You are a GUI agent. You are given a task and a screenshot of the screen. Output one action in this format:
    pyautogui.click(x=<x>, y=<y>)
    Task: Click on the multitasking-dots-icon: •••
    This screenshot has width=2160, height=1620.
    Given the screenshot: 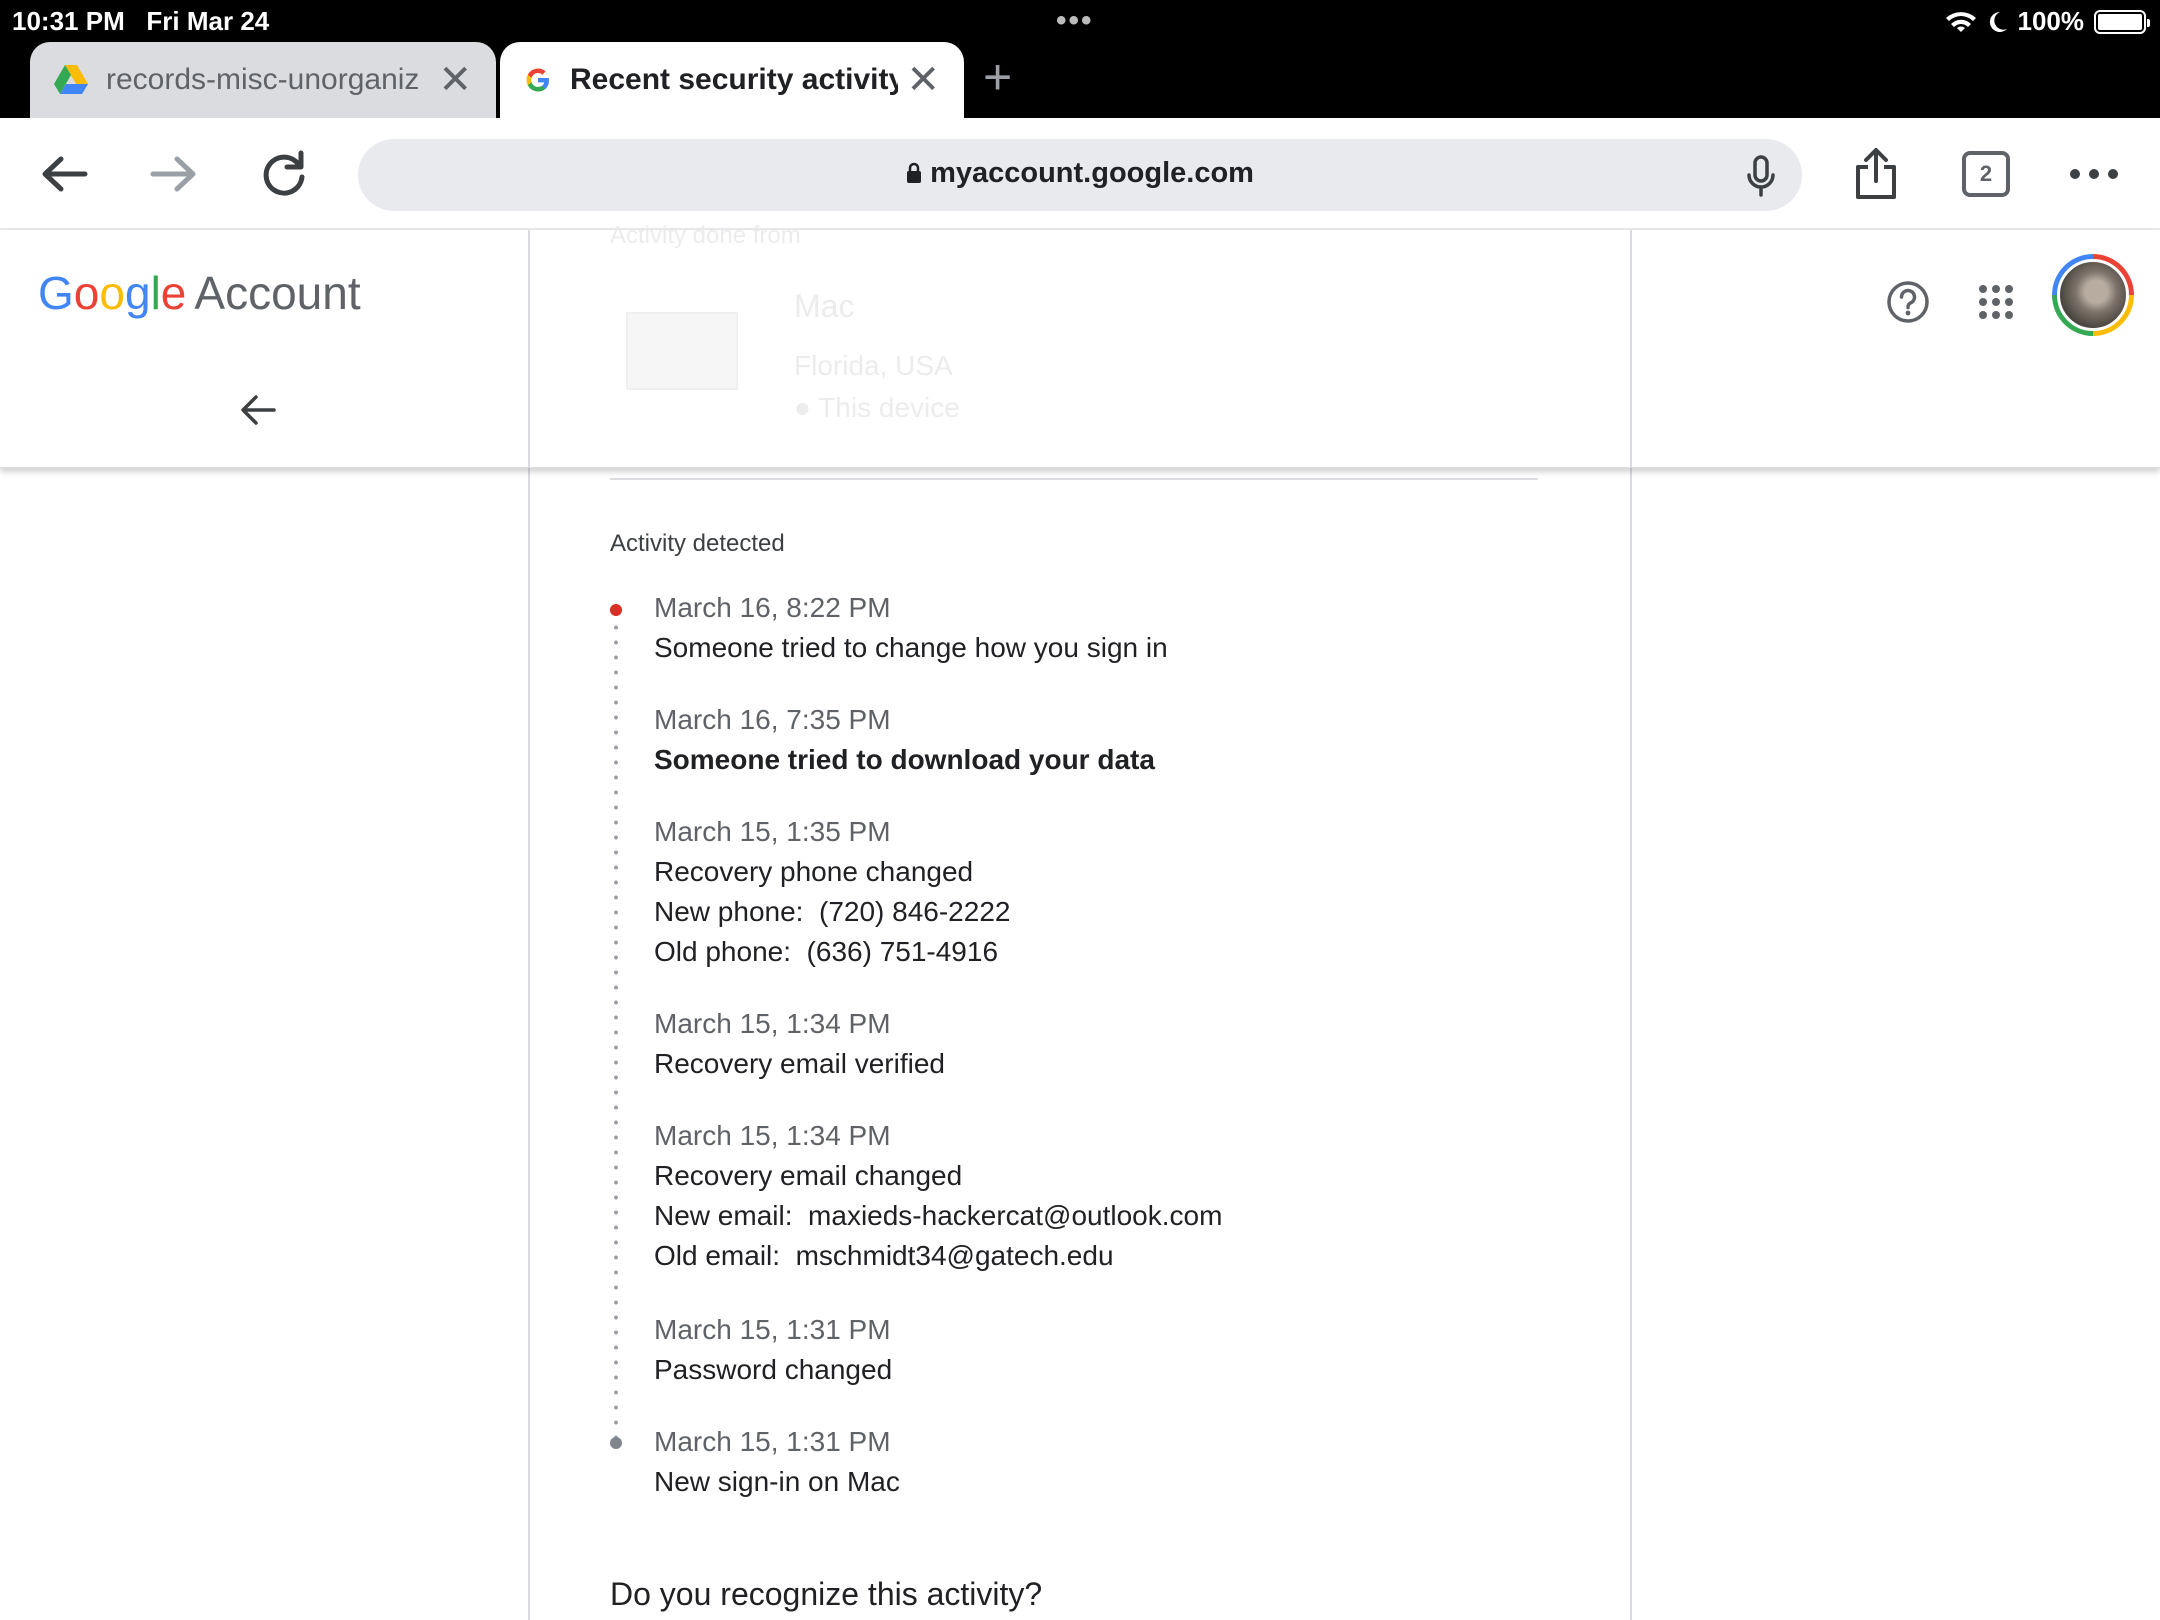 What is the action you would take?
    pyautogui.click(x=1075, y=21)
    